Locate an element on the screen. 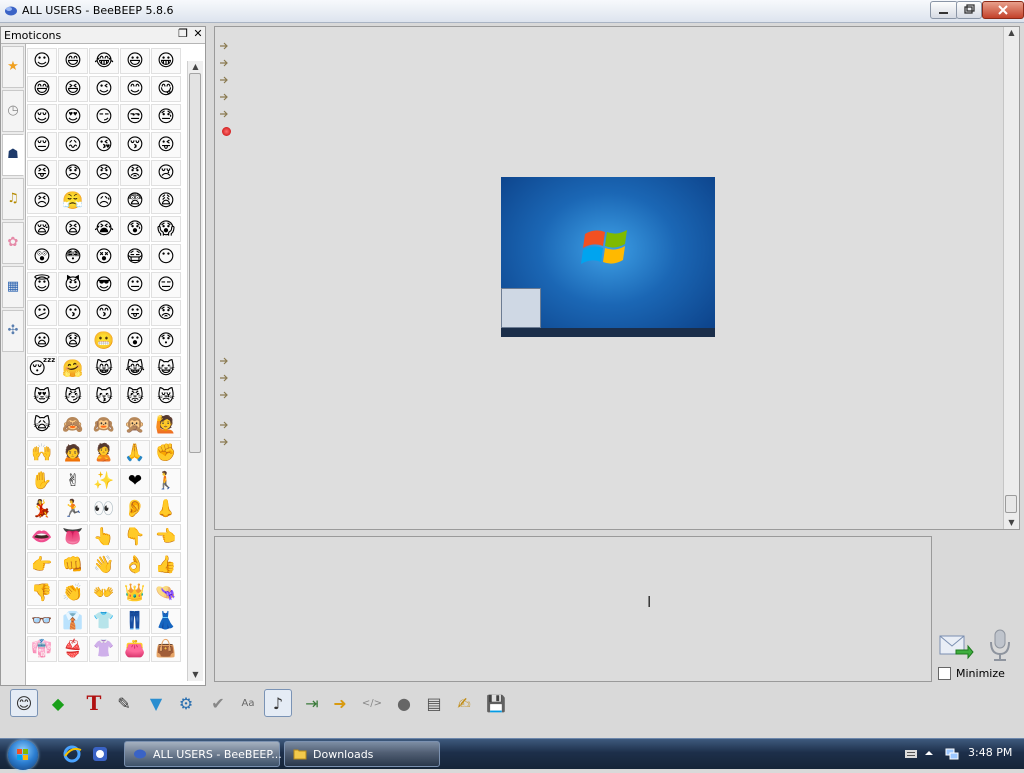 This screenshot has height=773, width=1024. float-panel-icon: ❐ is located at coordinates (183, 34).